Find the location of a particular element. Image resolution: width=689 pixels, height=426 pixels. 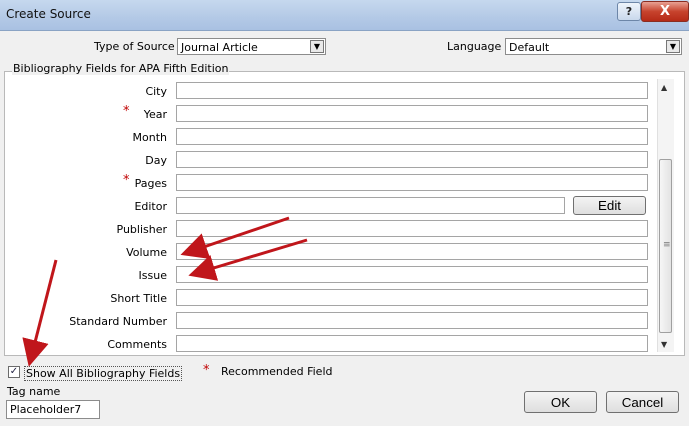

annotation-arrows is located at coordinates (165, 291).